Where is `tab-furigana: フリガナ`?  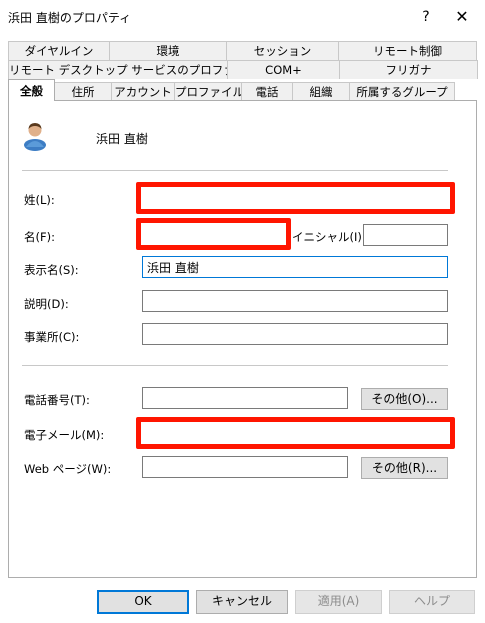 tab-furigana: フリガナ is located at coordinates (408, 69).